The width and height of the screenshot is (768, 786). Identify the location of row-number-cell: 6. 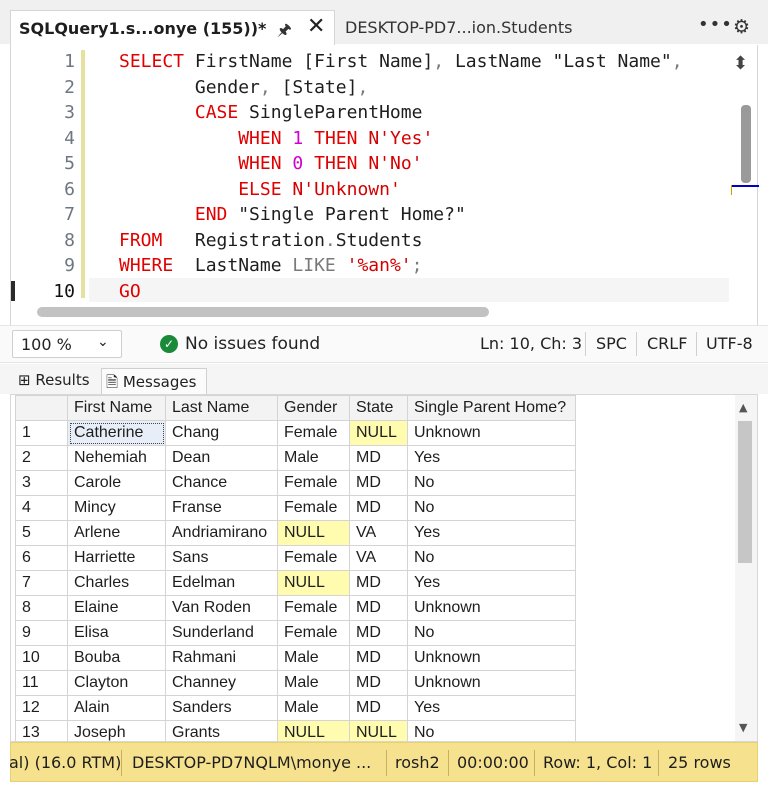
(41, 558).